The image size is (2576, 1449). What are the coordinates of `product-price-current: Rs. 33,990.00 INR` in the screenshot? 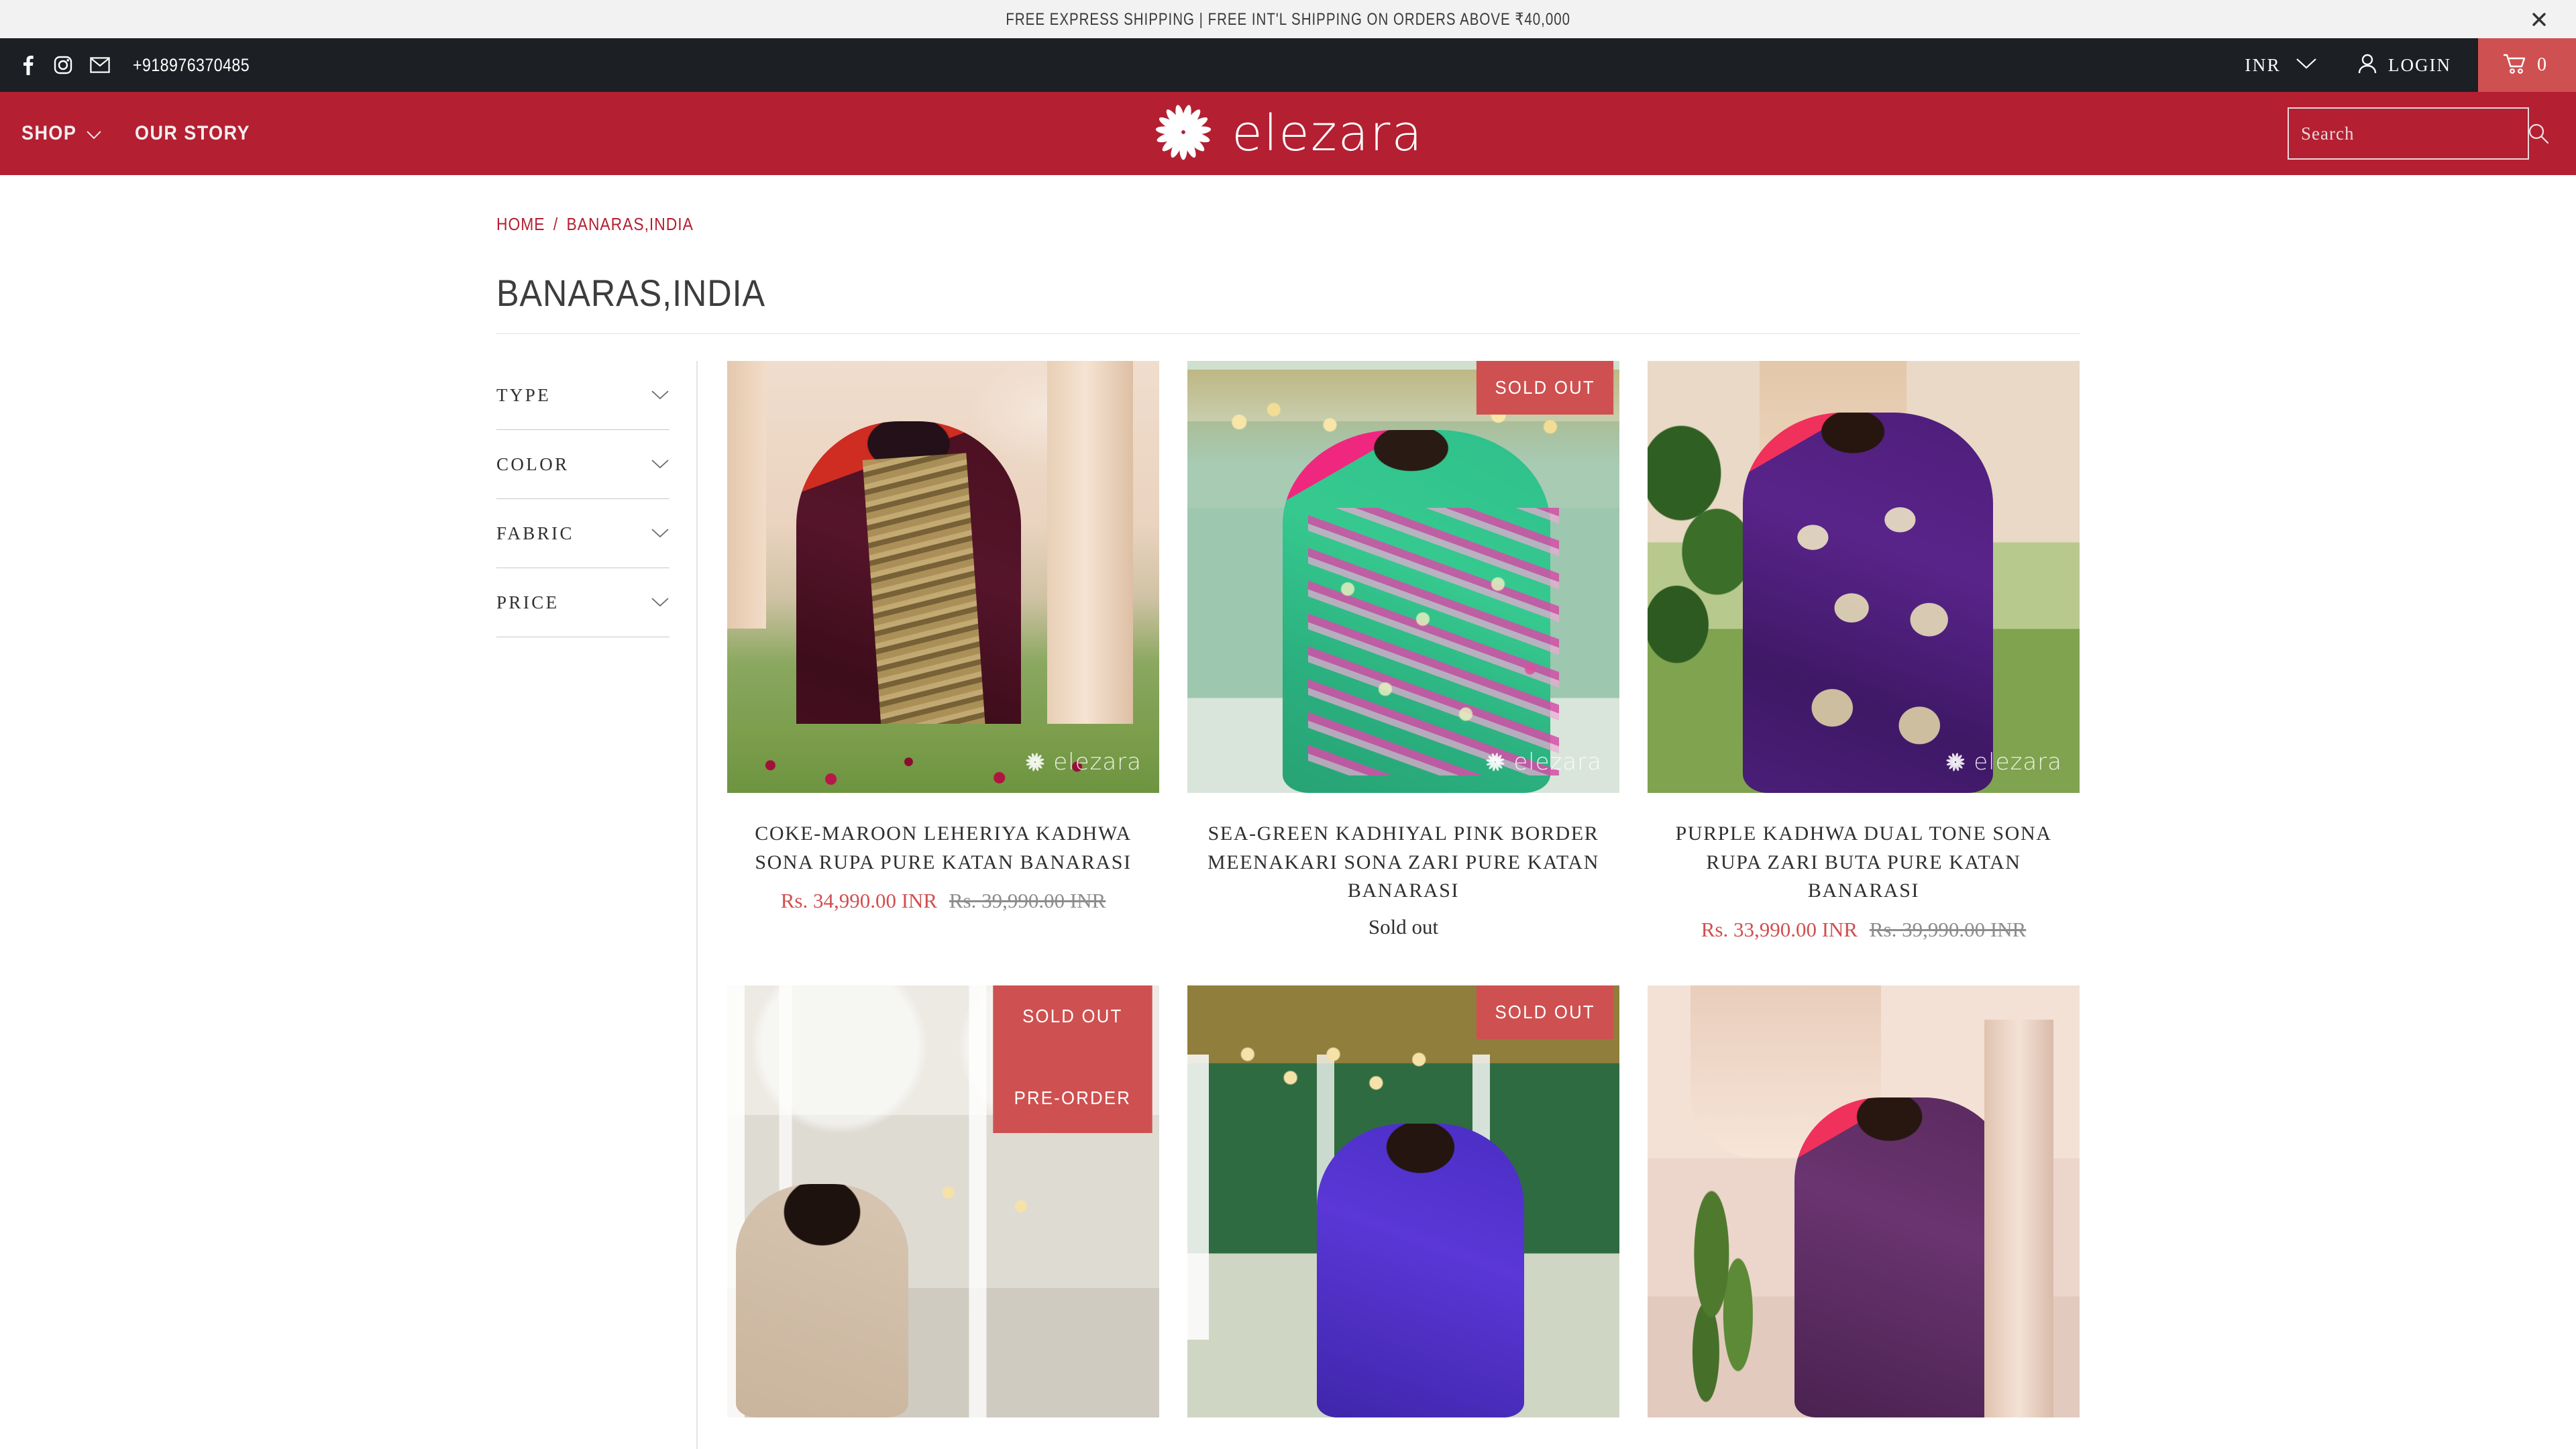 It's located at (1779, 929).